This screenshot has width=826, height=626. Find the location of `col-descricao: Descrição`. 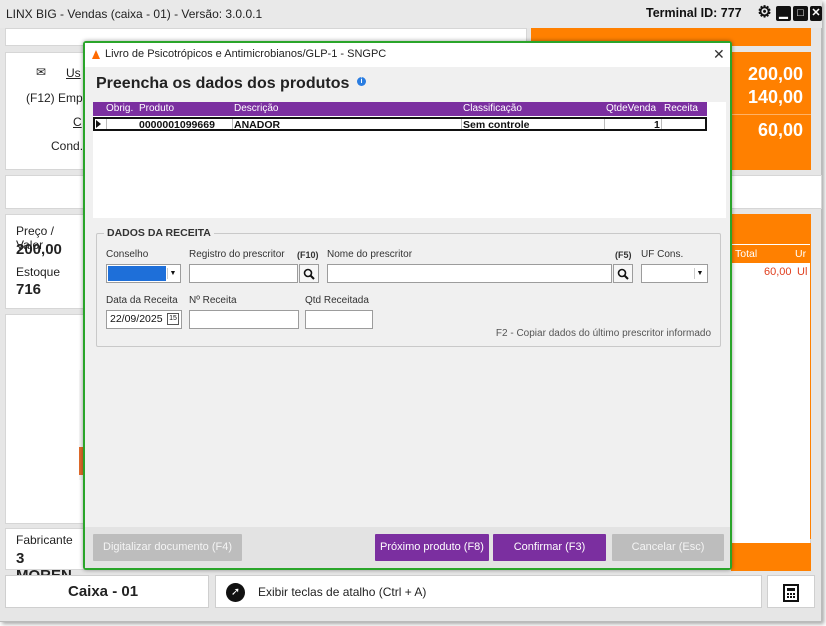

col-descricao: Descrição is located at coordinates (256, 108).